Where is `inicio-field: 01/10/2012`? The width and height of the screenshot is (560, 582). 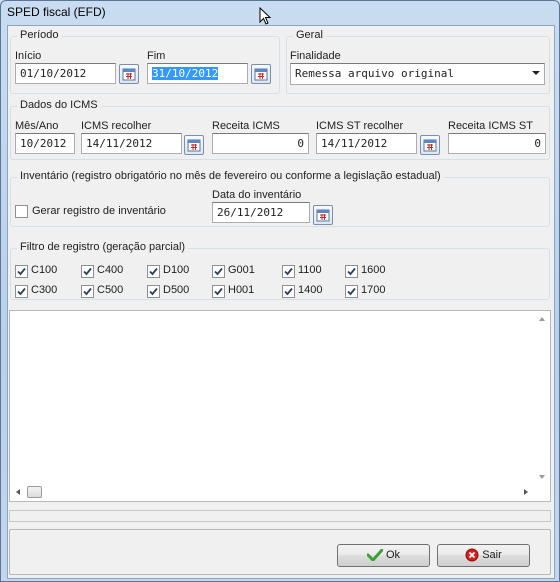 inicio-field: 01/10/2012 is located at coordinates (65, 73).